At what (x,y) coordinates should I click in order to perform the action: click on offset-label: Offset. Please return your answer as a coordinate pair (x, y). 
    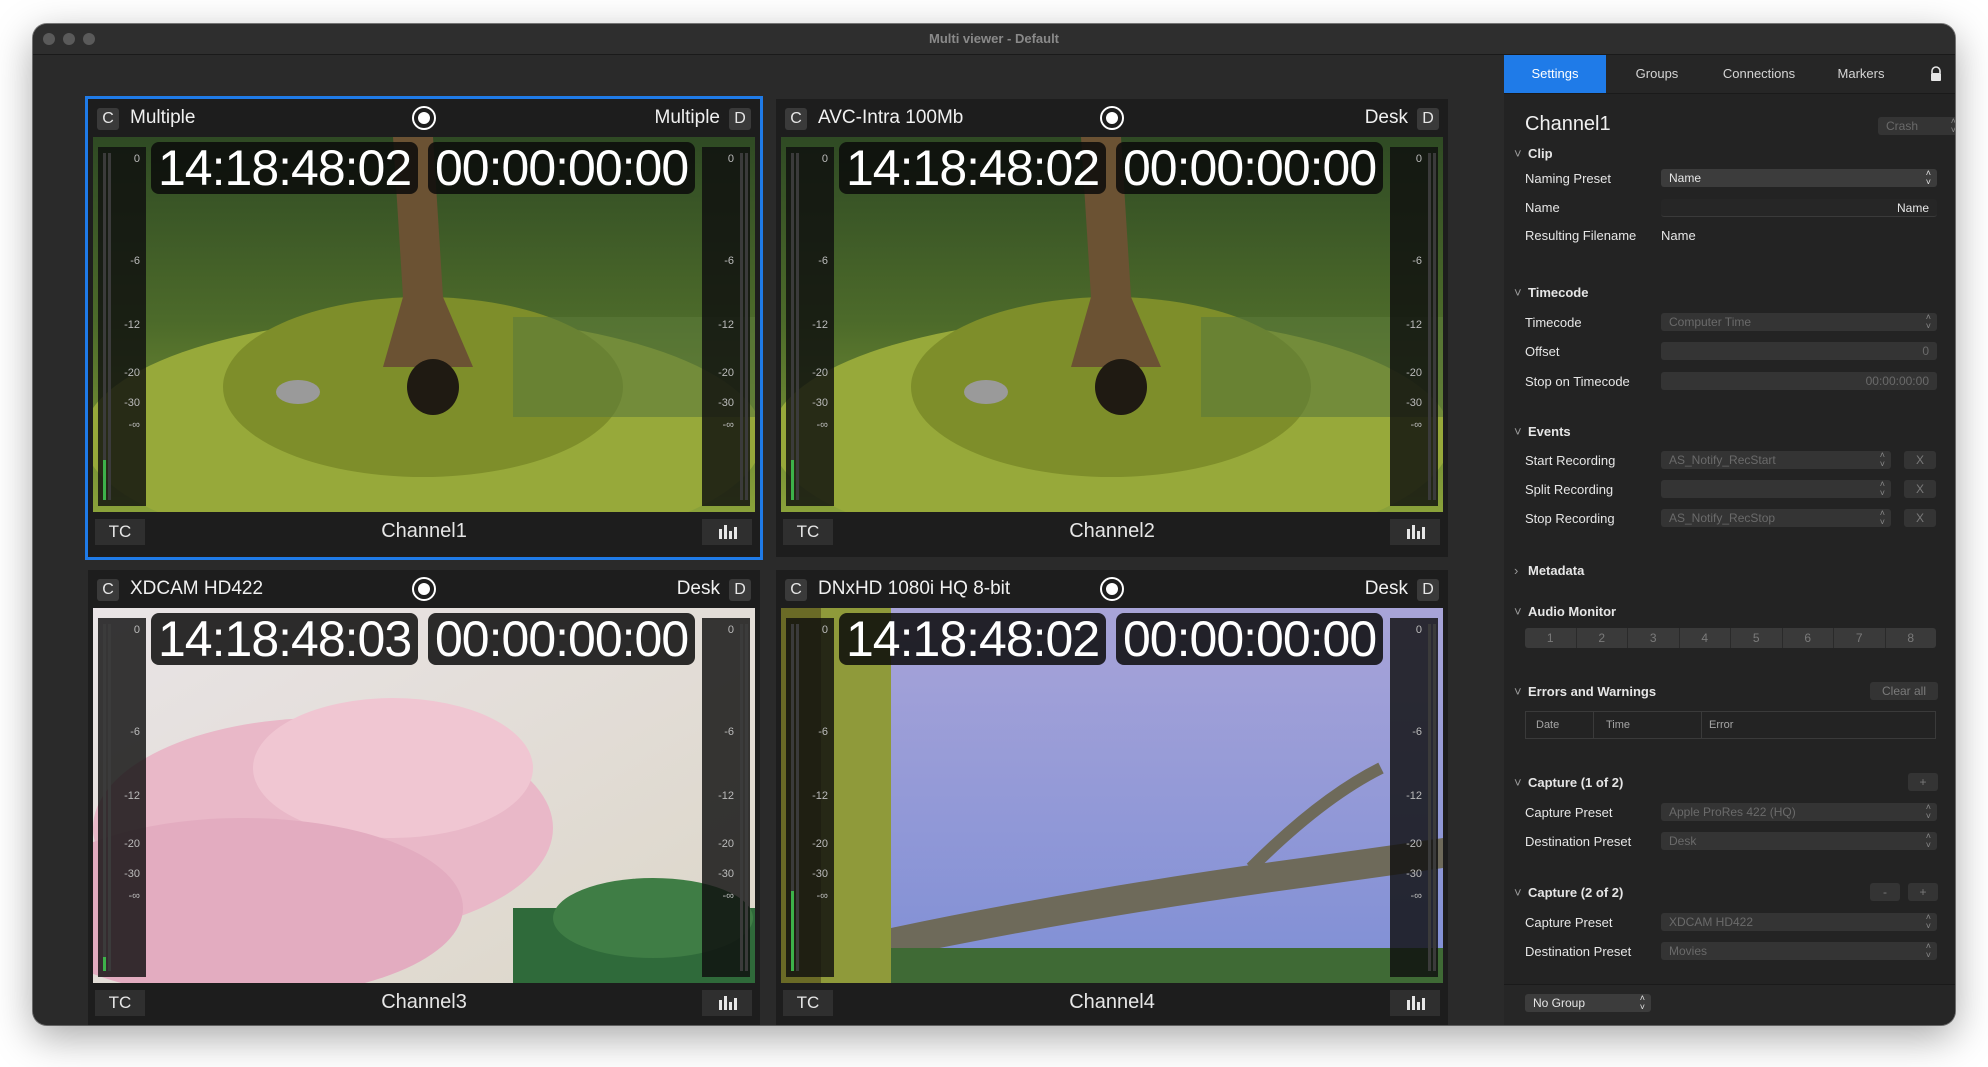
    Looking at the image, I should click on (1542, 351).